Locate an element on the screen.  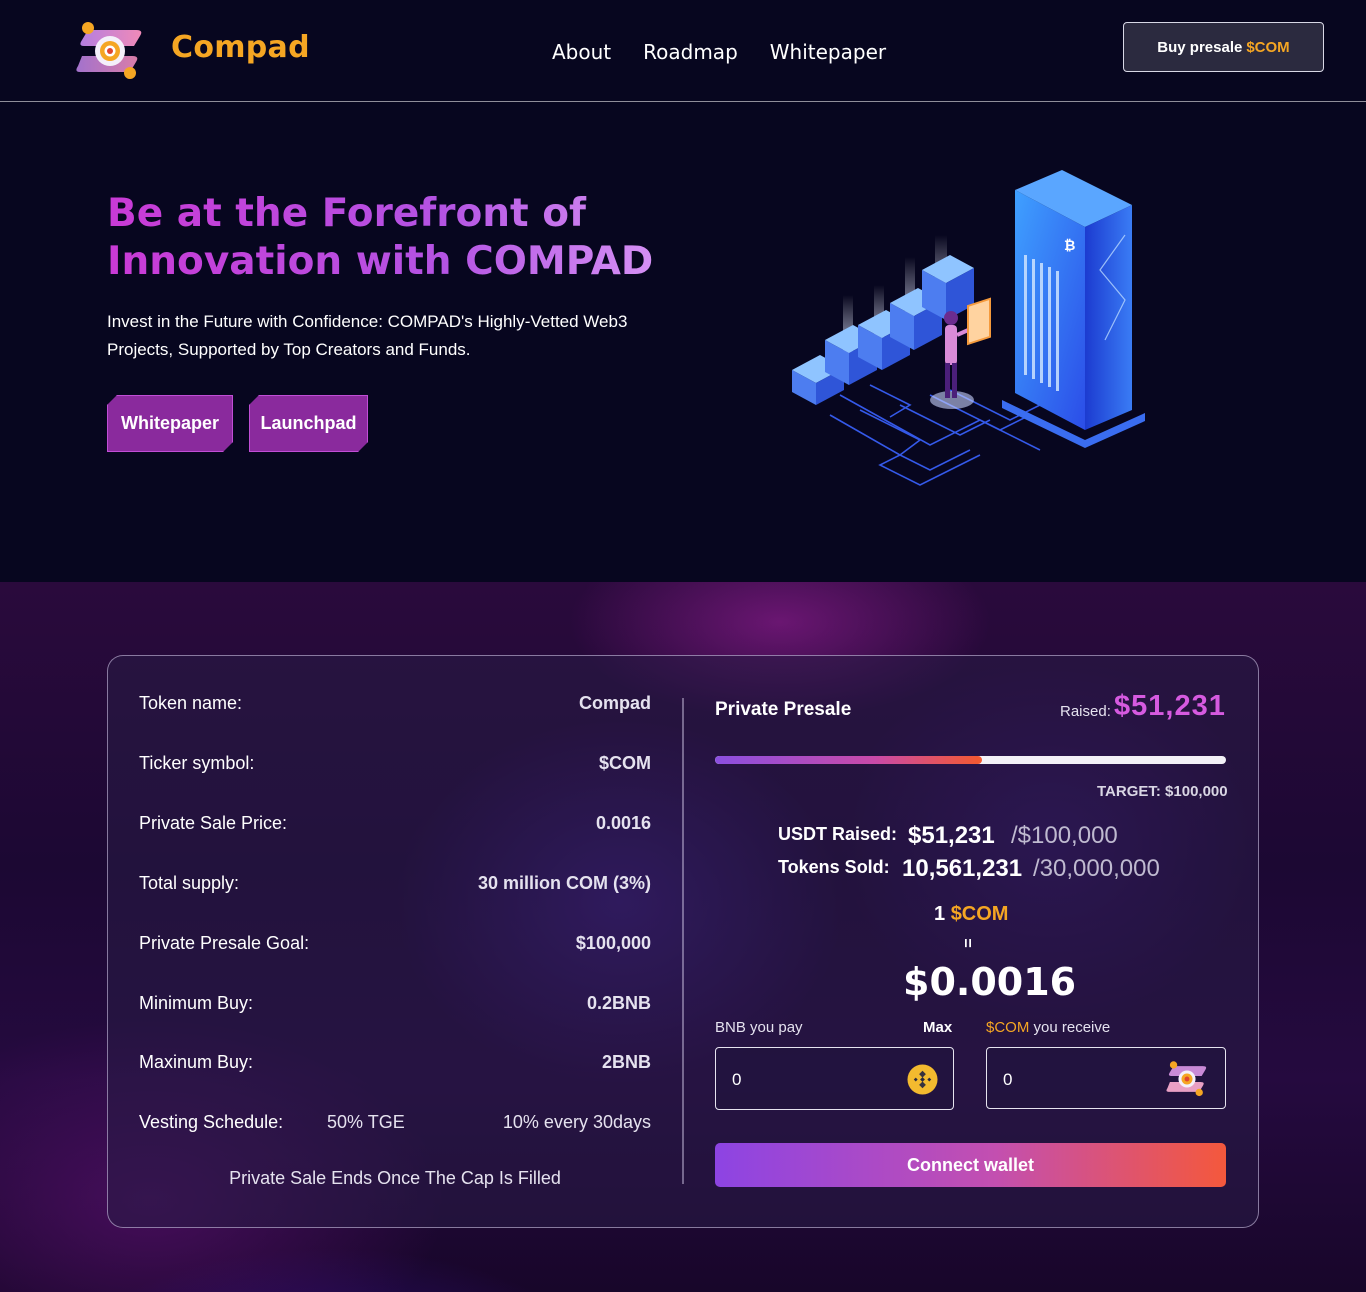
tokens-sold-label: Tokens Sold: is located at coordinates (834, 867).